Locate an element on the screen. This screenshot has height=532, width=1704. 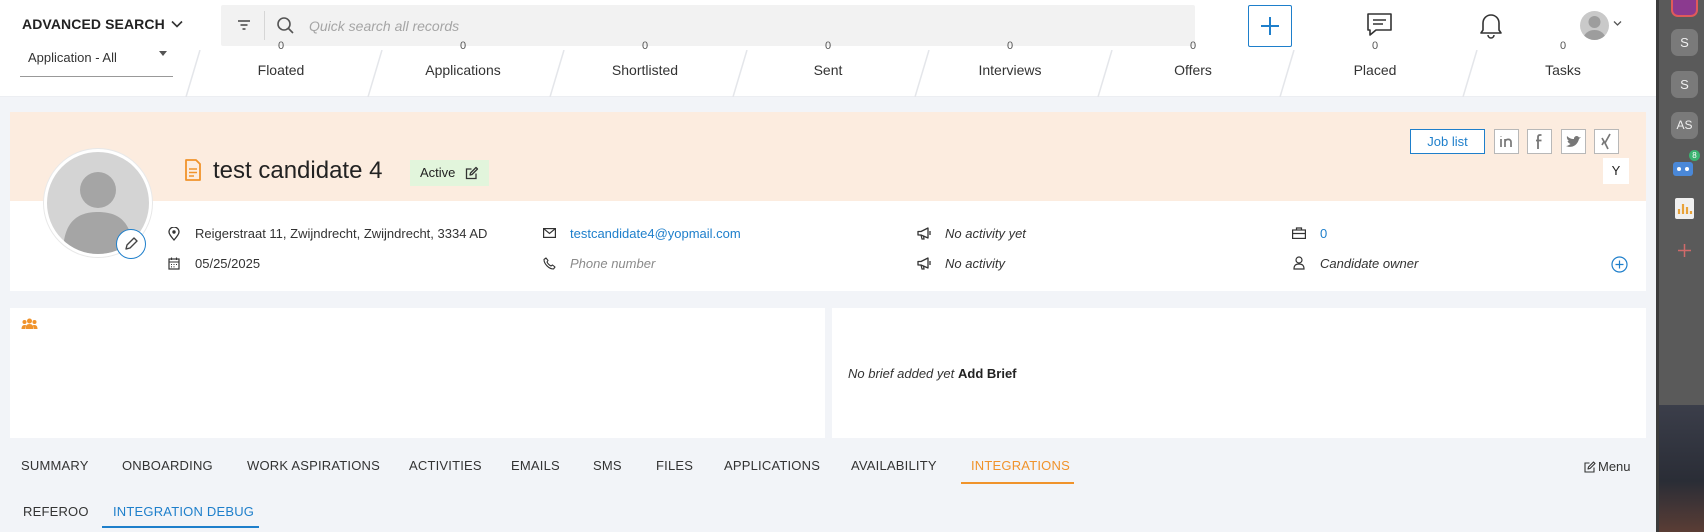
status-badge: Active is located at coordinates (450, 173).